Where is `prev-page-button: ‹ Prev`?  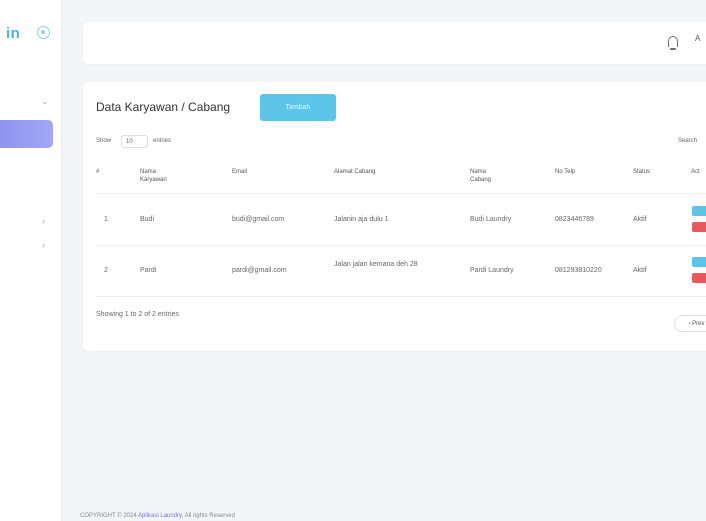 prev-page-button: ‹ Prev is located at coordinates (690, 323).